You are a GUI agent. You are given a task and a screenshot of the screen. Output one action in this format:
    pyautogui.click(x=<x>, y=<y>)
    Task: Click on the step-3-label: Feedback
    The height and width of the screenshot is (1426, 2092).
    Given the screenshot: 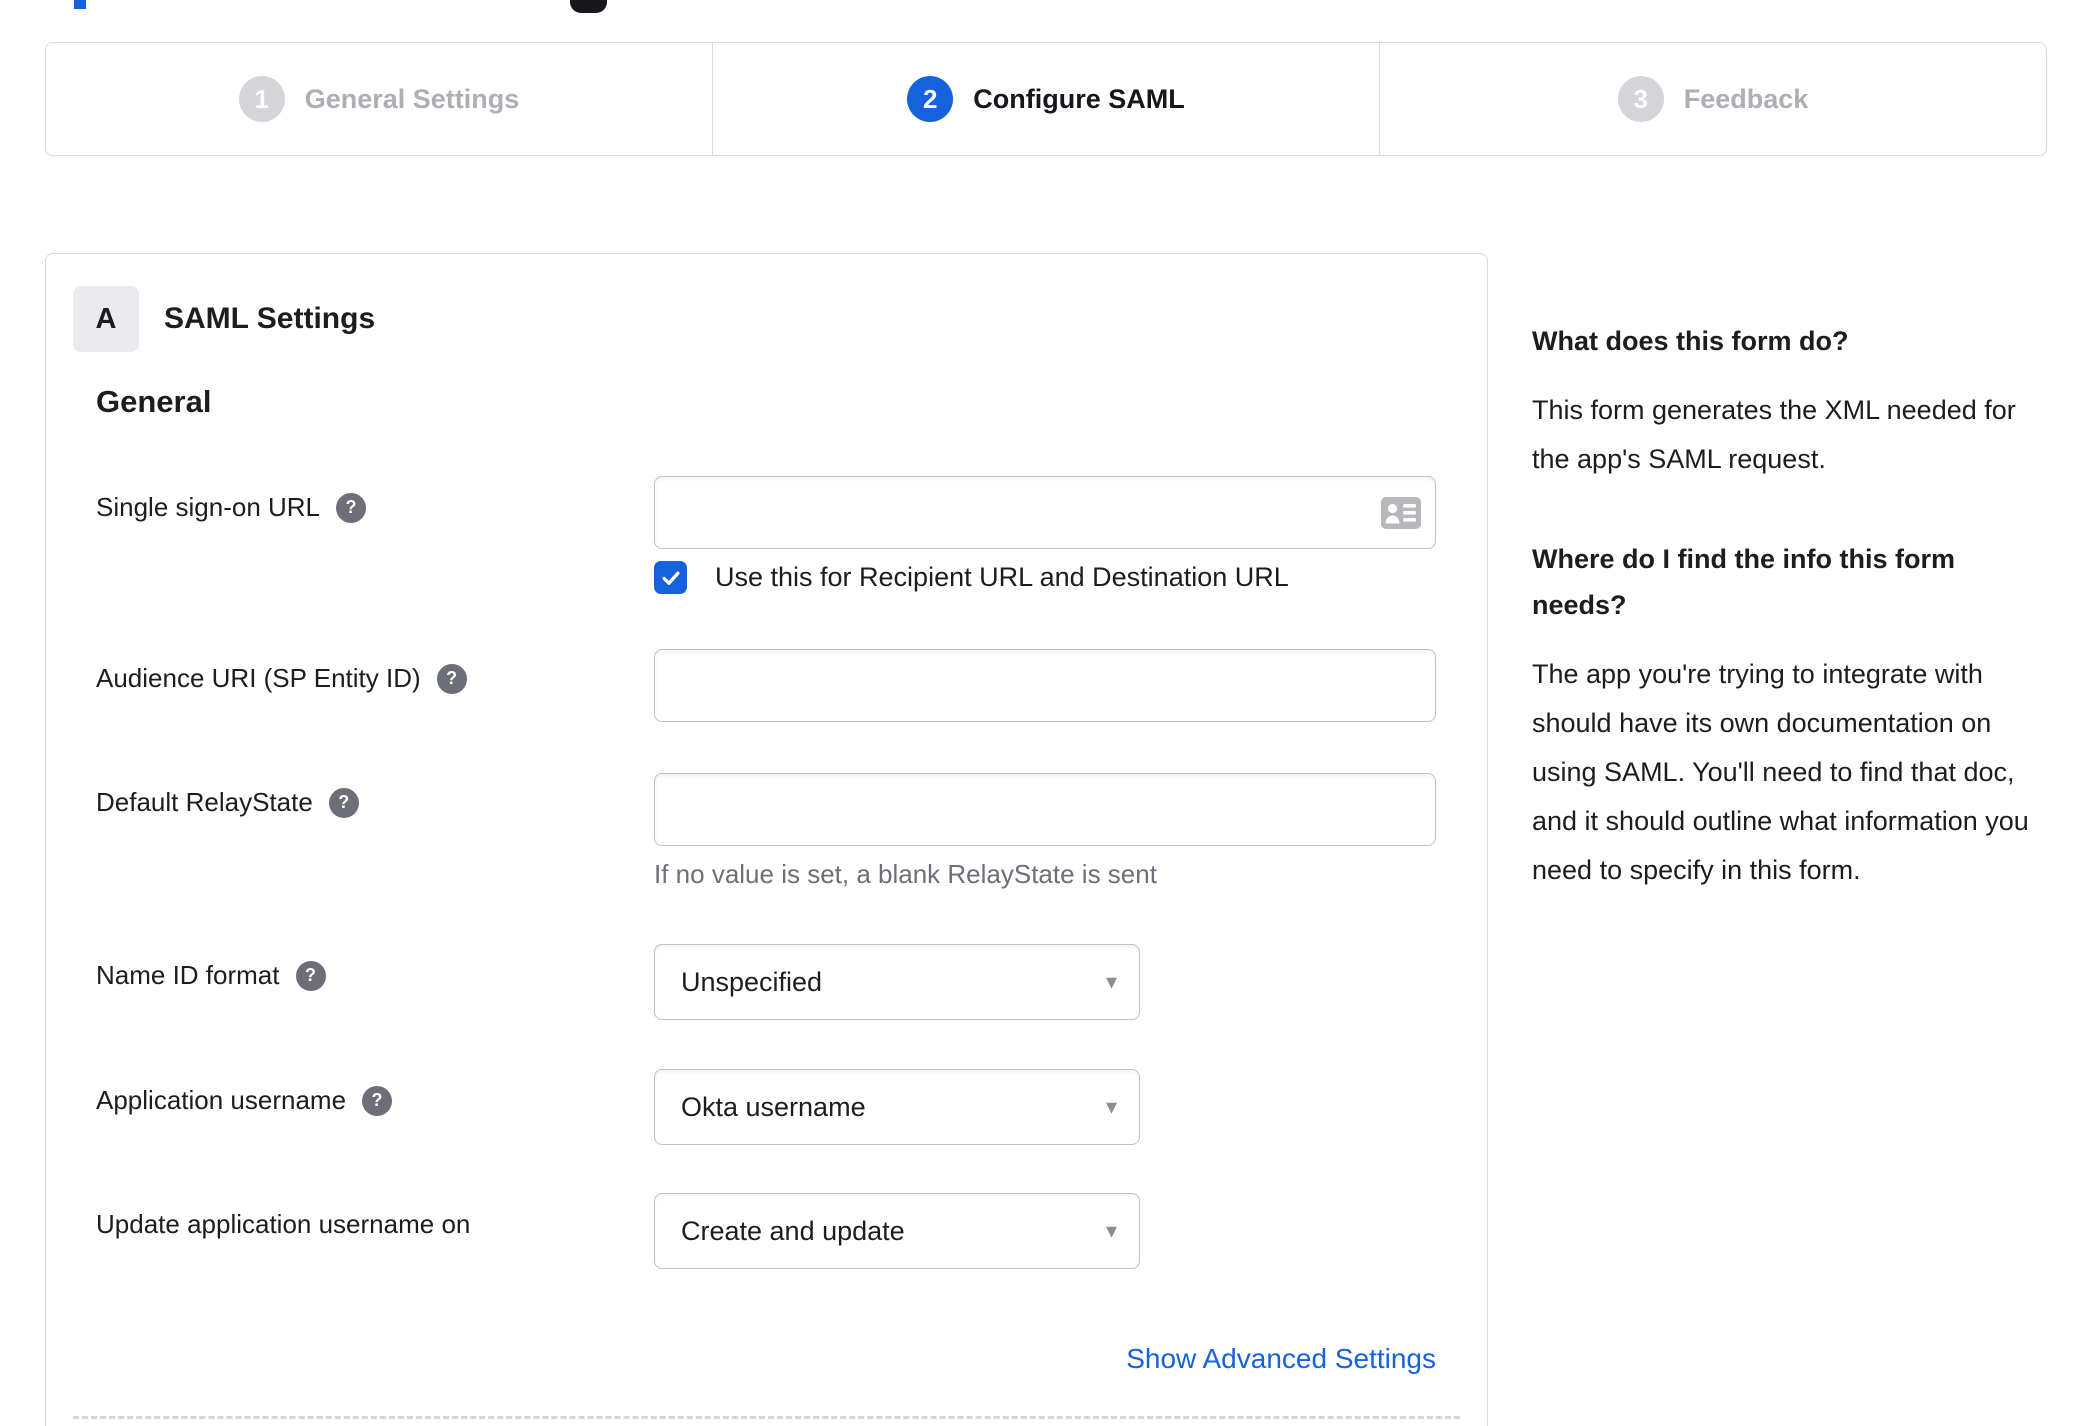 What is the action you would take?
    pyautogui.click(x=1746, y=98)
    